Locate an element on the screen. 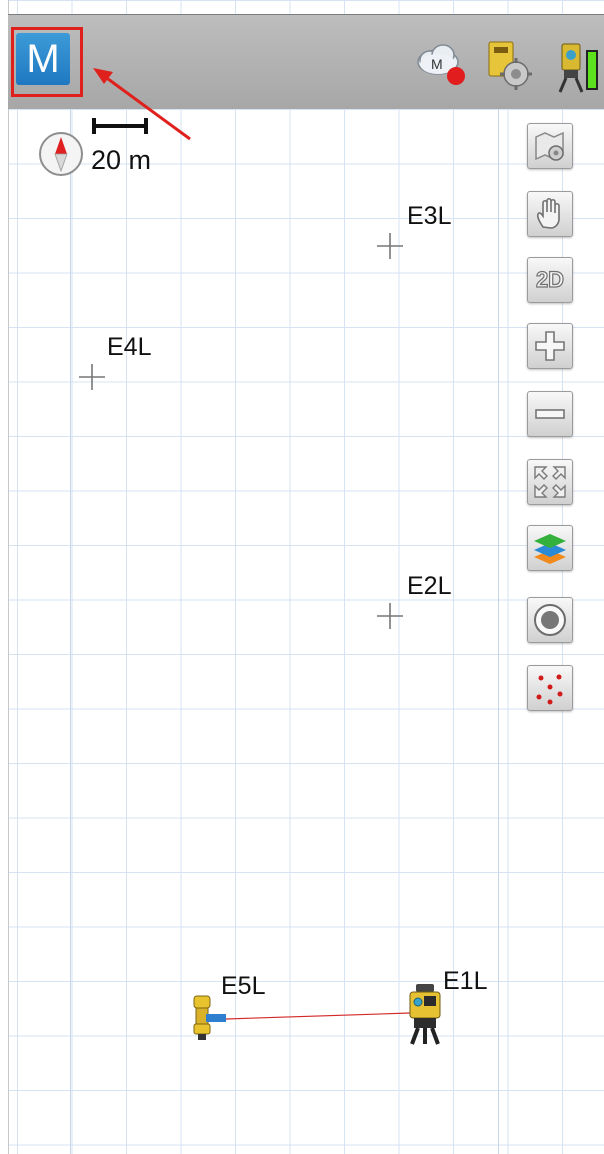 This screenshot has width=604, height=1154. expand-icon is located at coordinates (550, 482).